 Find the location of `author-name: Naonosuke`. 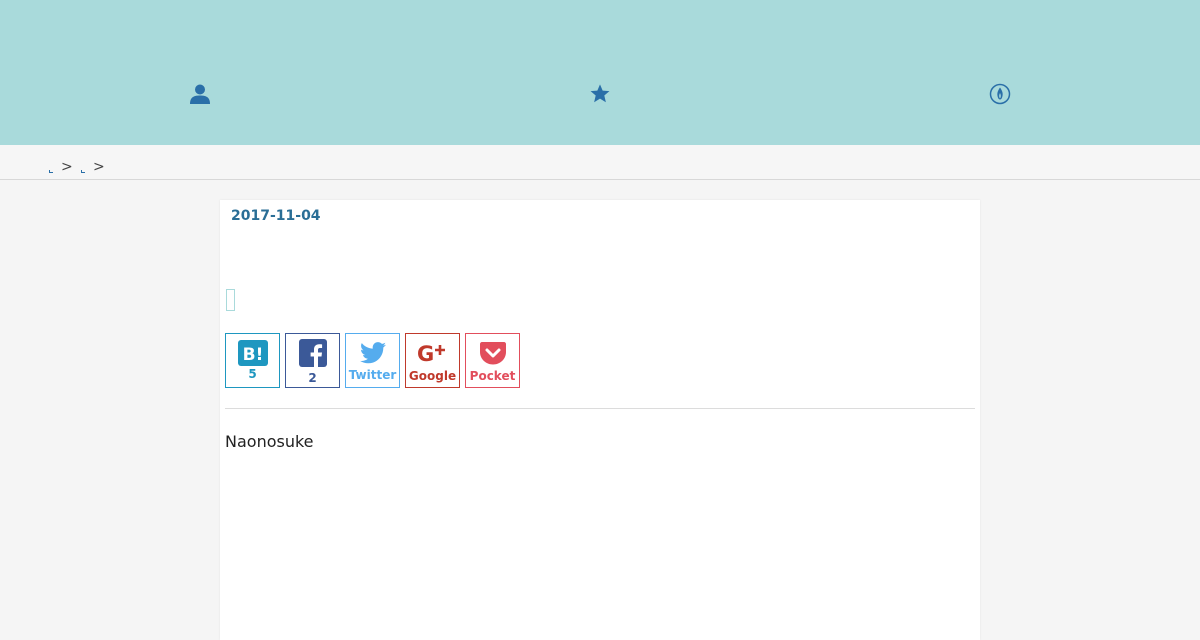

author-name: Naonosuke is located at coordinates (269, 441).